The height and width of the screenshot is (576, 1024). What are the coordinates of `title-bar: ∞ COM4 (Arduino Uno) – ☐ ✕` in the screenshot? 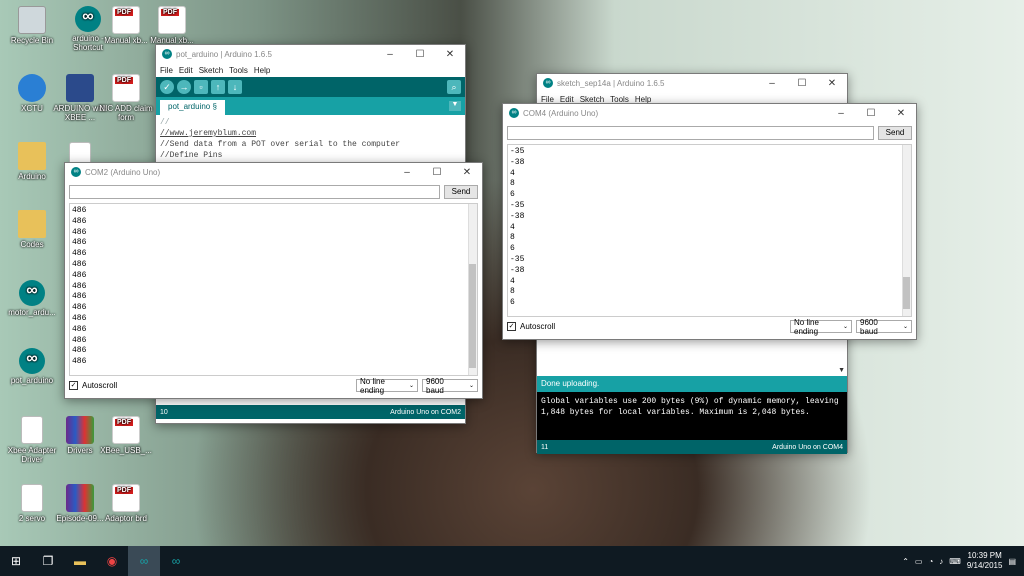 It's located at (709, 113).